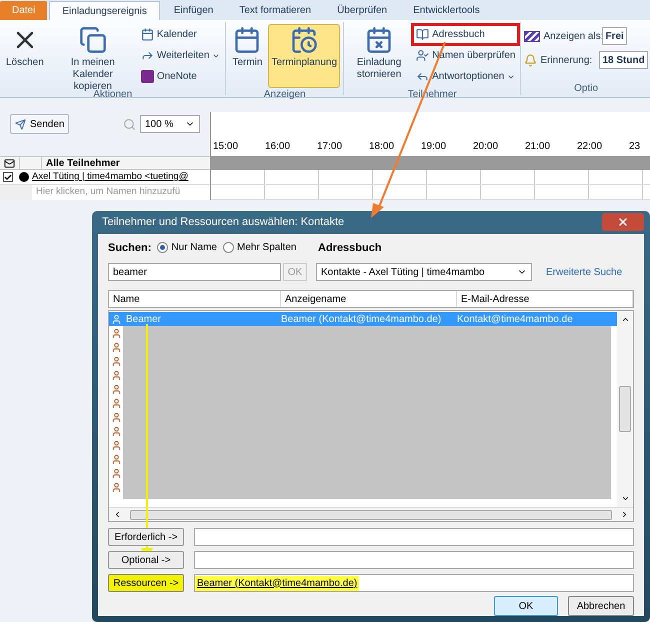 Image resolution: width=650 pixels, height=622 pixels. What do you see at coordinates (147, 55) in the screenshot?
I see `forward-icon` at bounding box center [147, 55].